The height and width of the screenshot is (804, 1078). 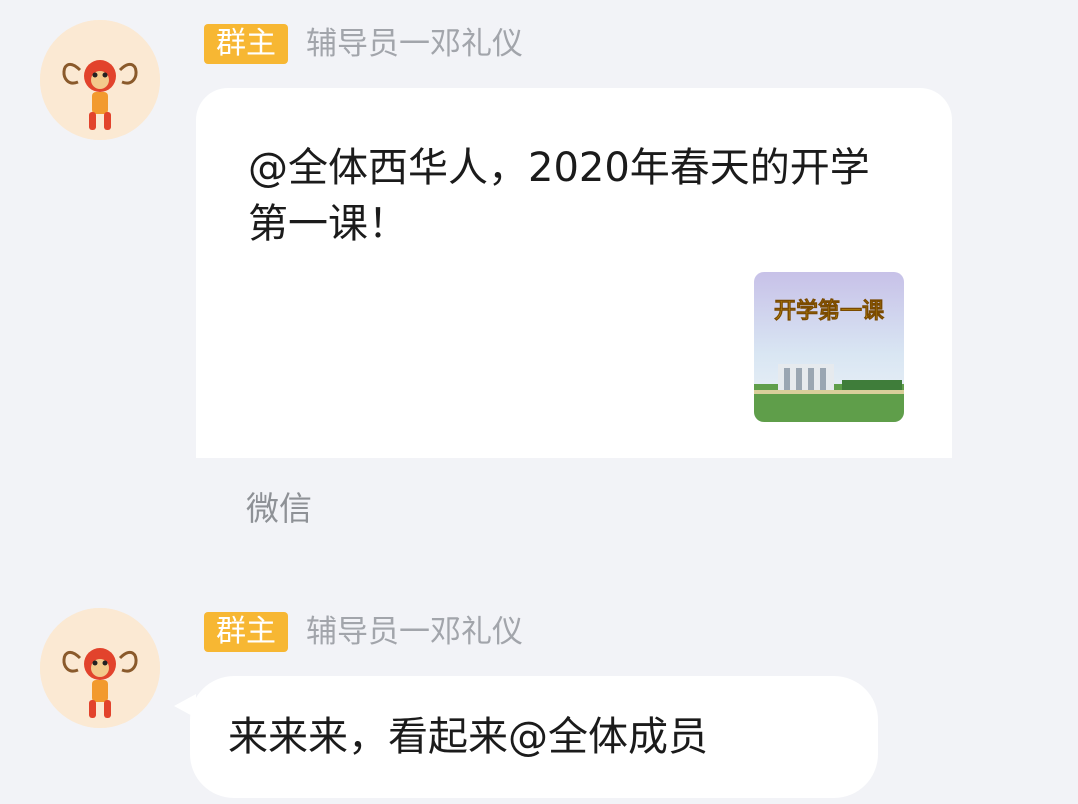 What do you see at coordinates (559, 196) in the screenshot?
I see `article-title: @全体西华人，2020年春天的开学第一课！` at bounding box center [559, 196].